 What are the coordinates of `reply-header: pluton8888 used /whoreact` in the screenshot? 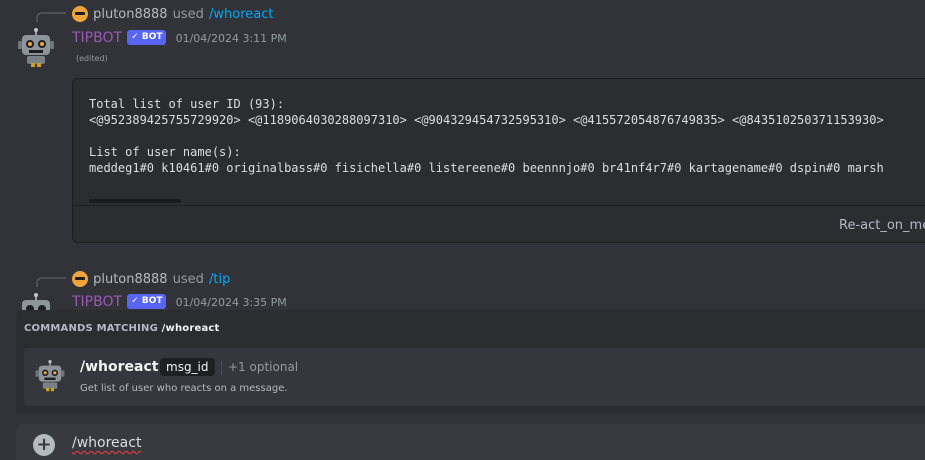 It's located at (173, 12).